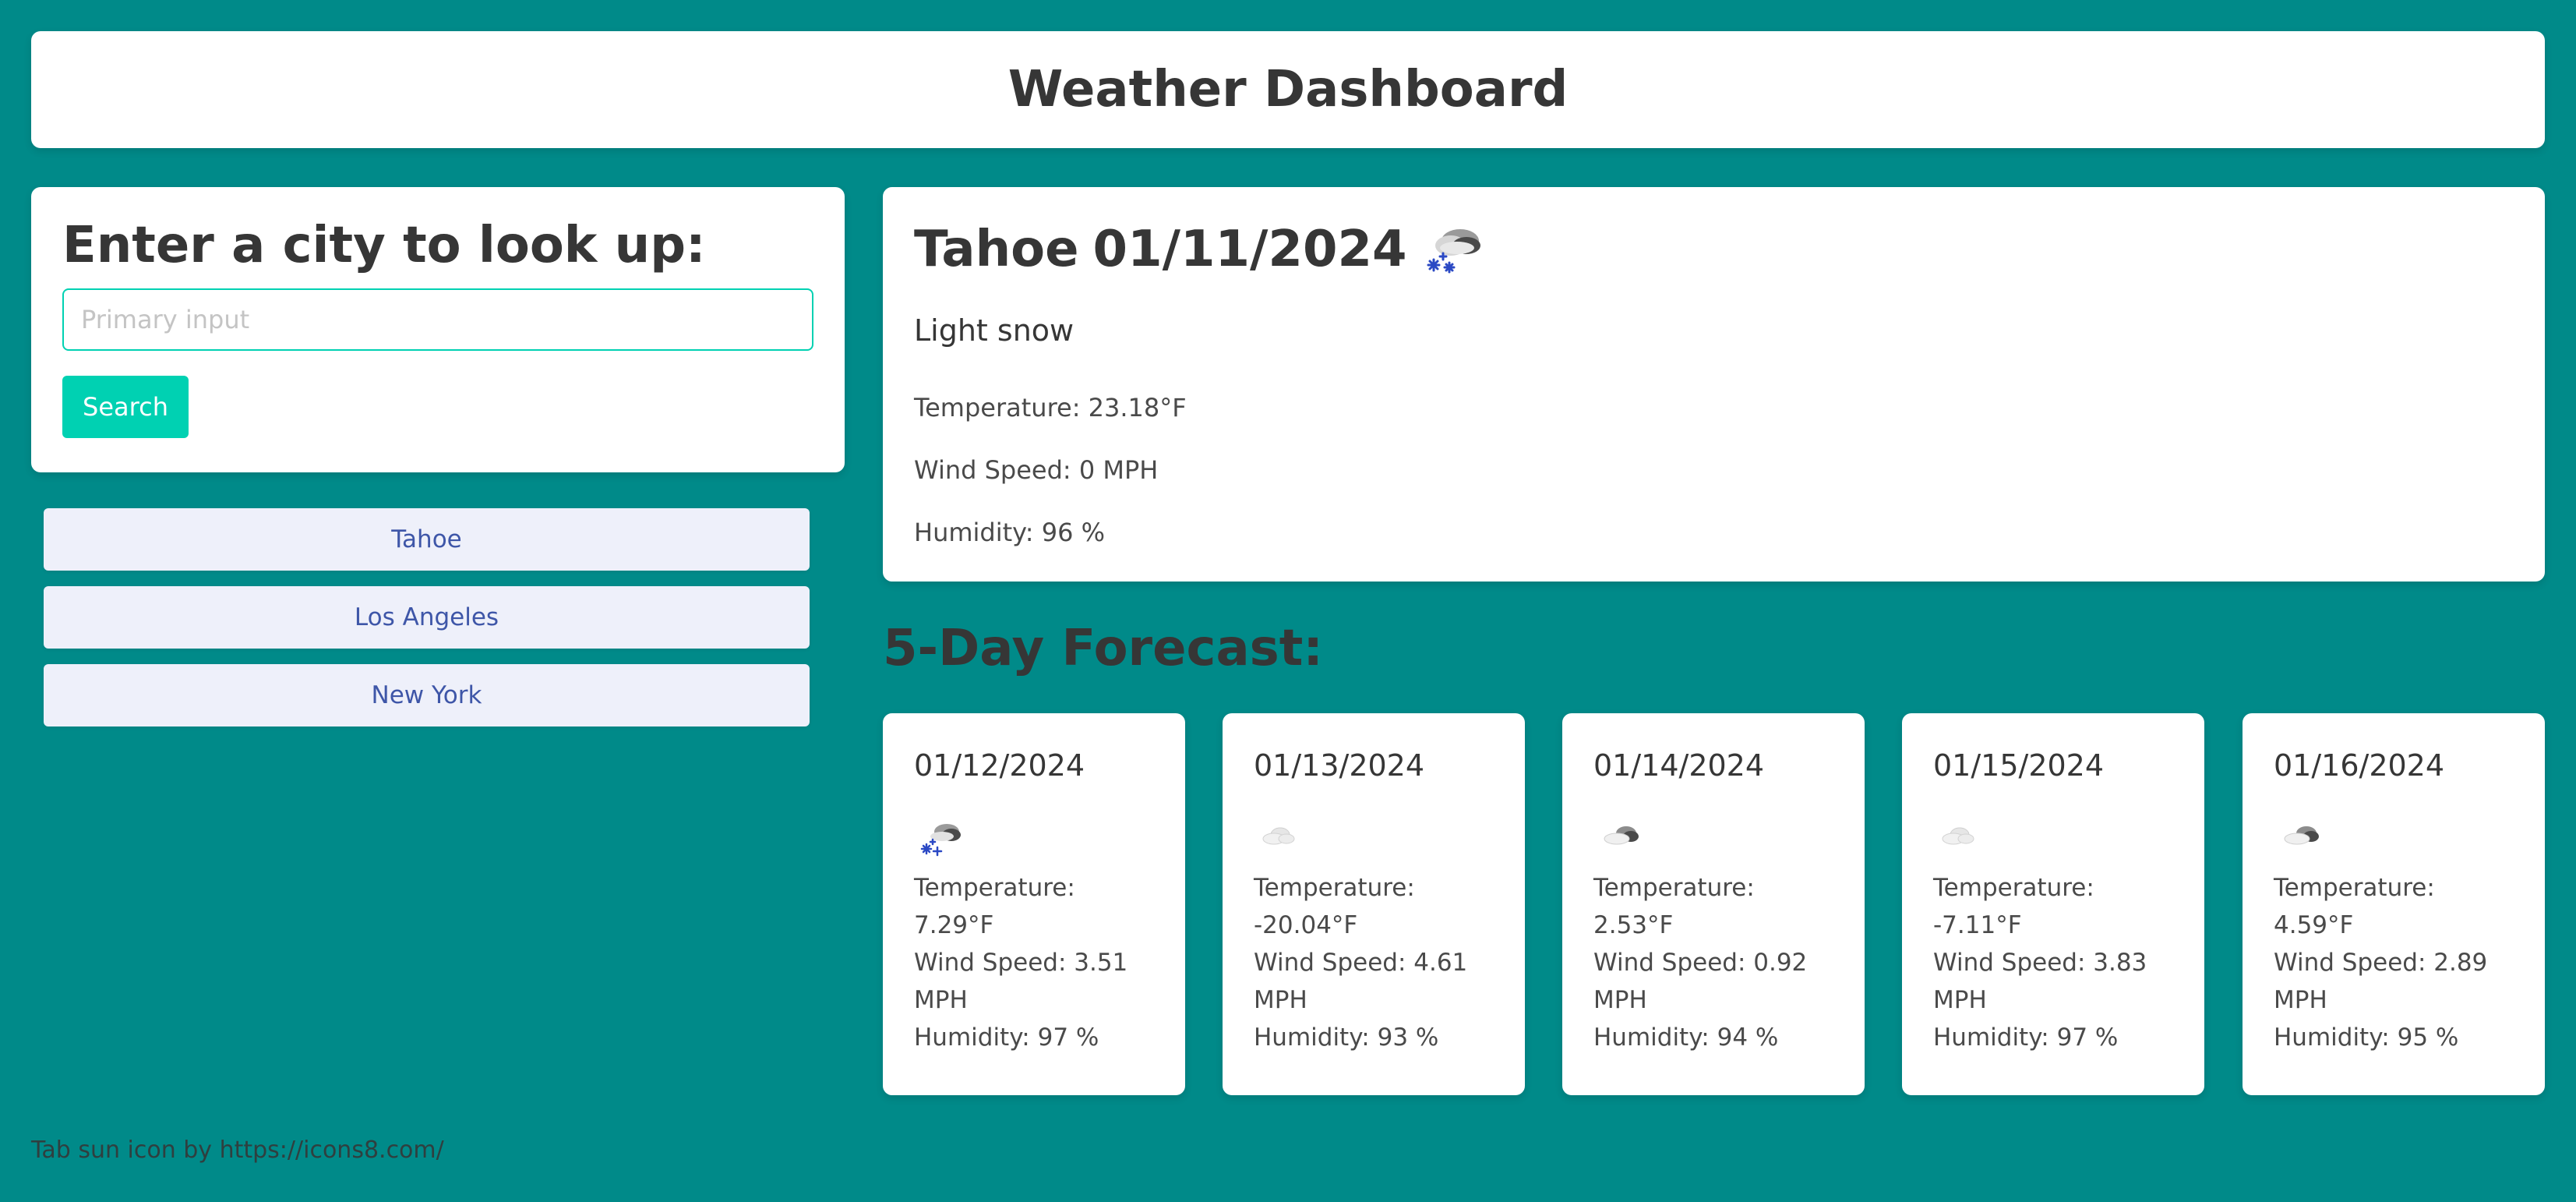 The width and height of the screenshot is (2576, 1202). Describe the element at coordinates (1010, 532) in the screenshot. I see `current-humidity: Humidity: 96 %` at that location.